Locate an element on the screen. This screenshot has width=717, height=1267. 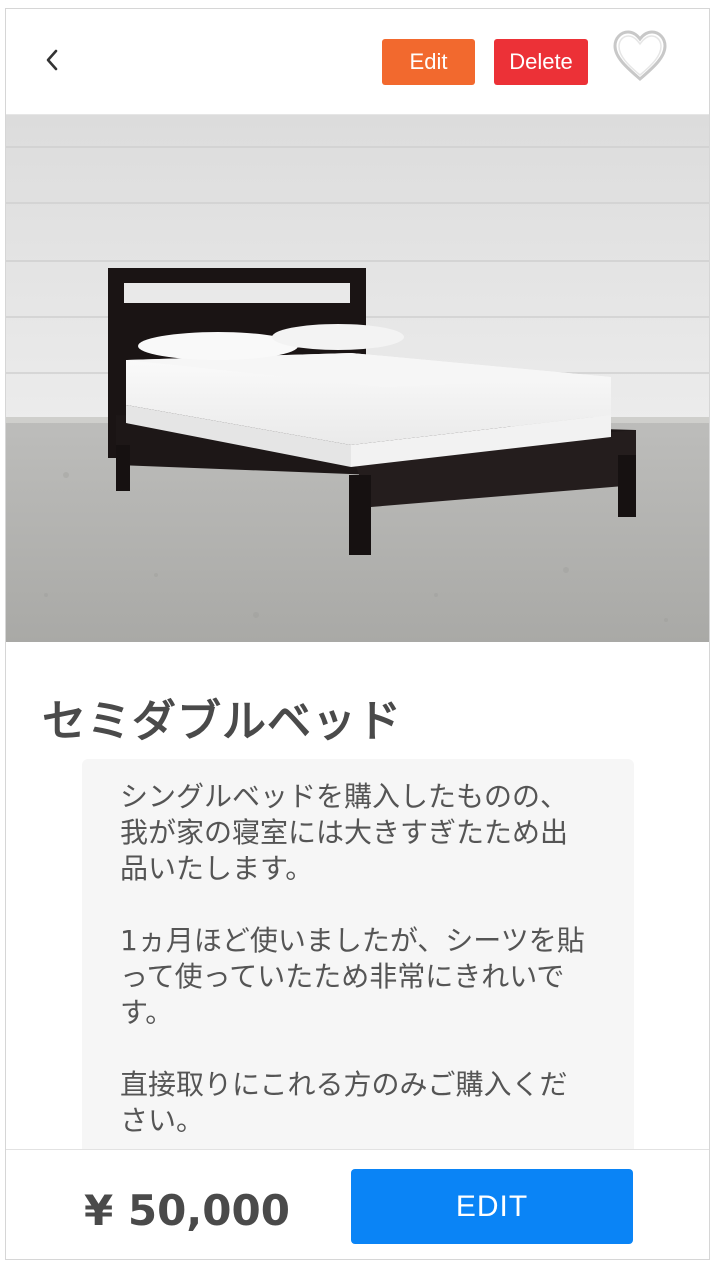
back-button is located at coordinates (53, 60).